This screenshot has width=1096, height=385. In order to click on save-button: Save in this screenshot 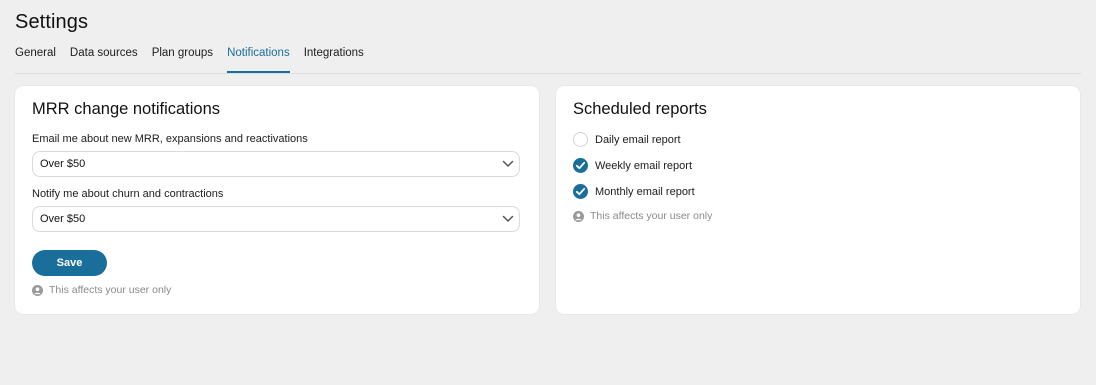, I will do `click(69, 263)`.